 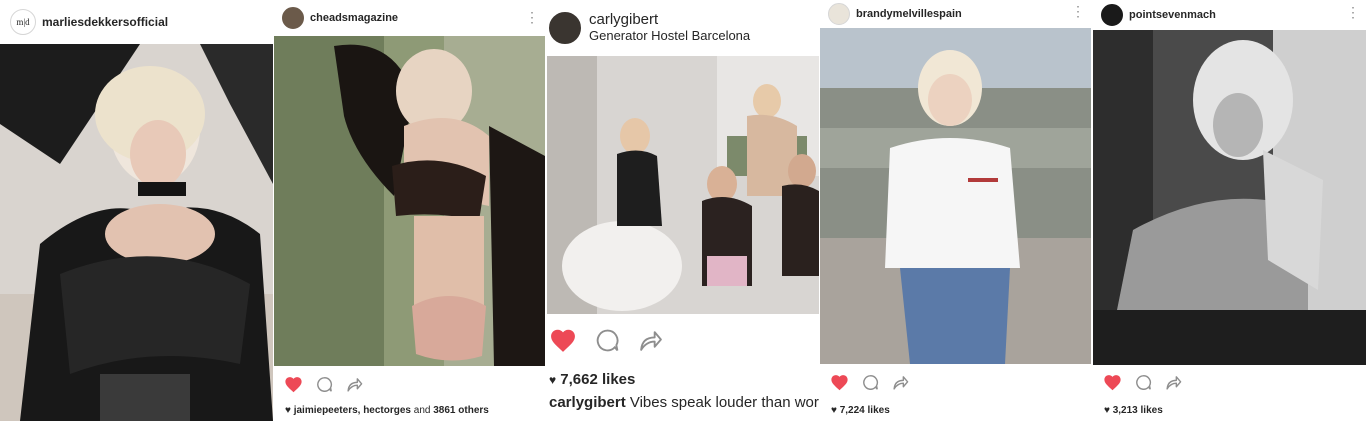 I want to click on caption-text: Vibes speak louder than words, so click(x=722, y=402).